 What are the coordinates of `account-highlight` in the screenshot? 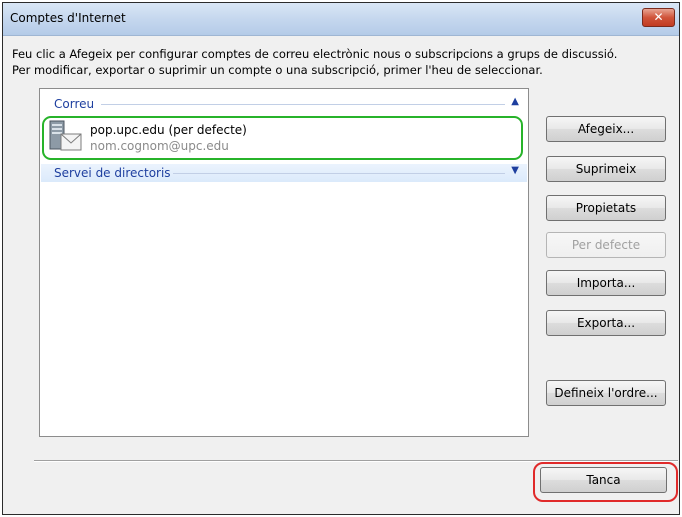 It's located at (282, 138).